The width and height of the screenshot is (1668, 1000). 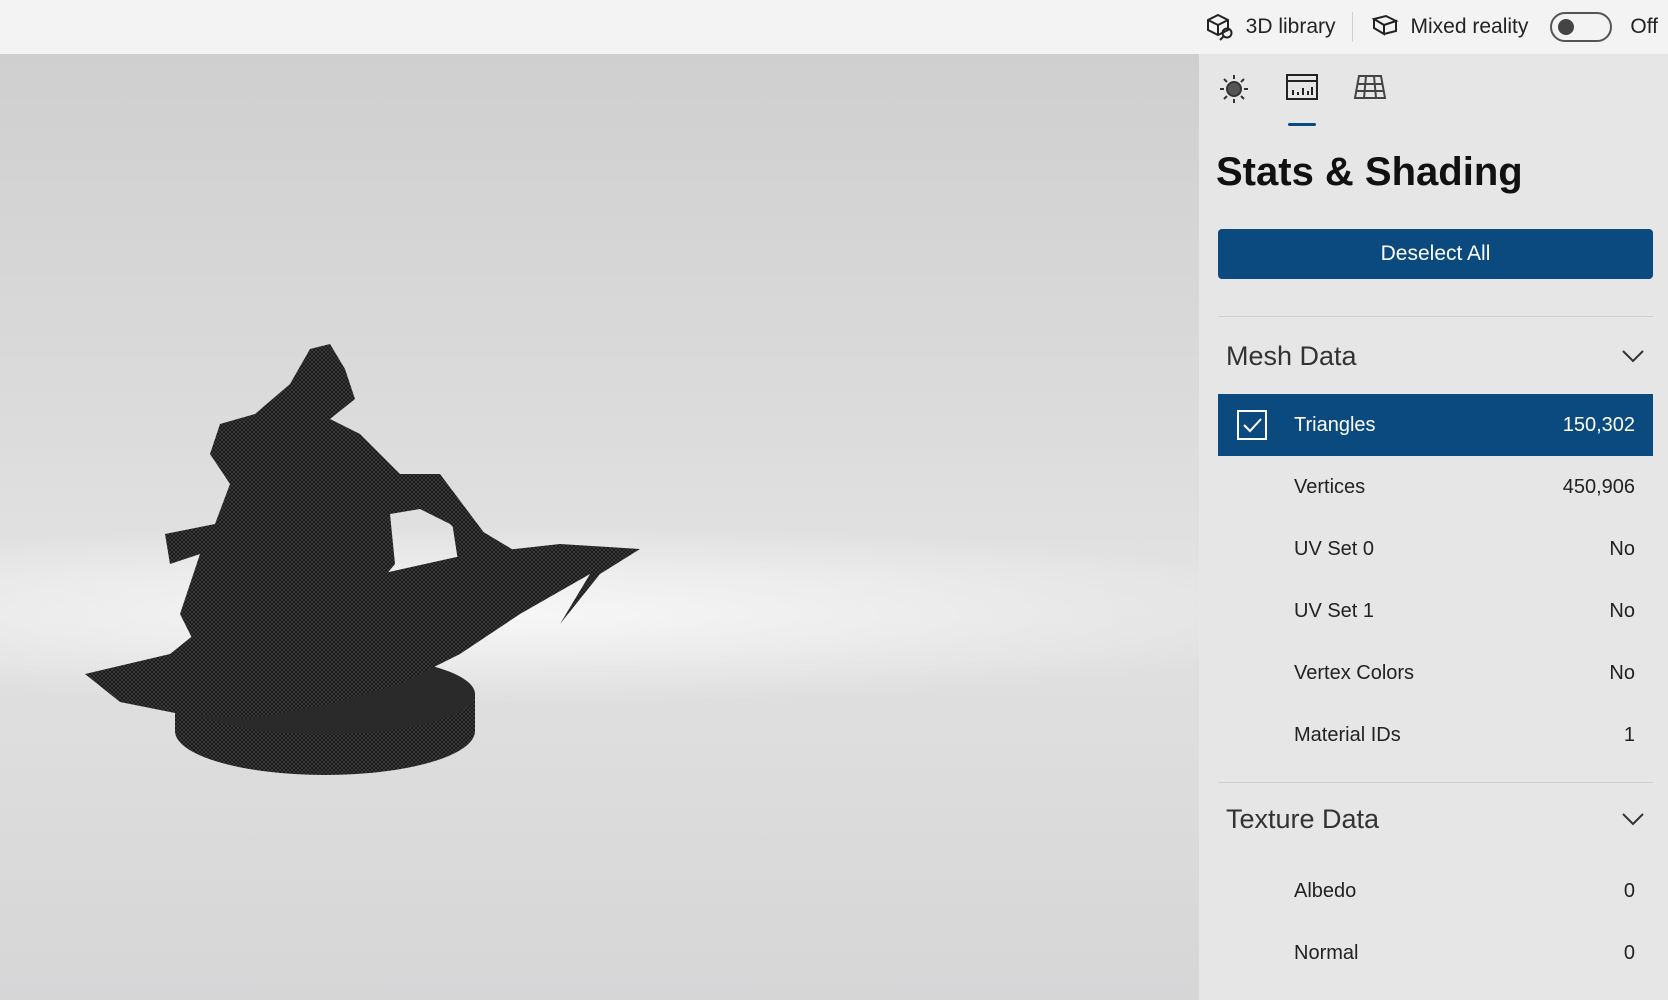 I want to click on panel-tabs, so click(x=1302, y=99).